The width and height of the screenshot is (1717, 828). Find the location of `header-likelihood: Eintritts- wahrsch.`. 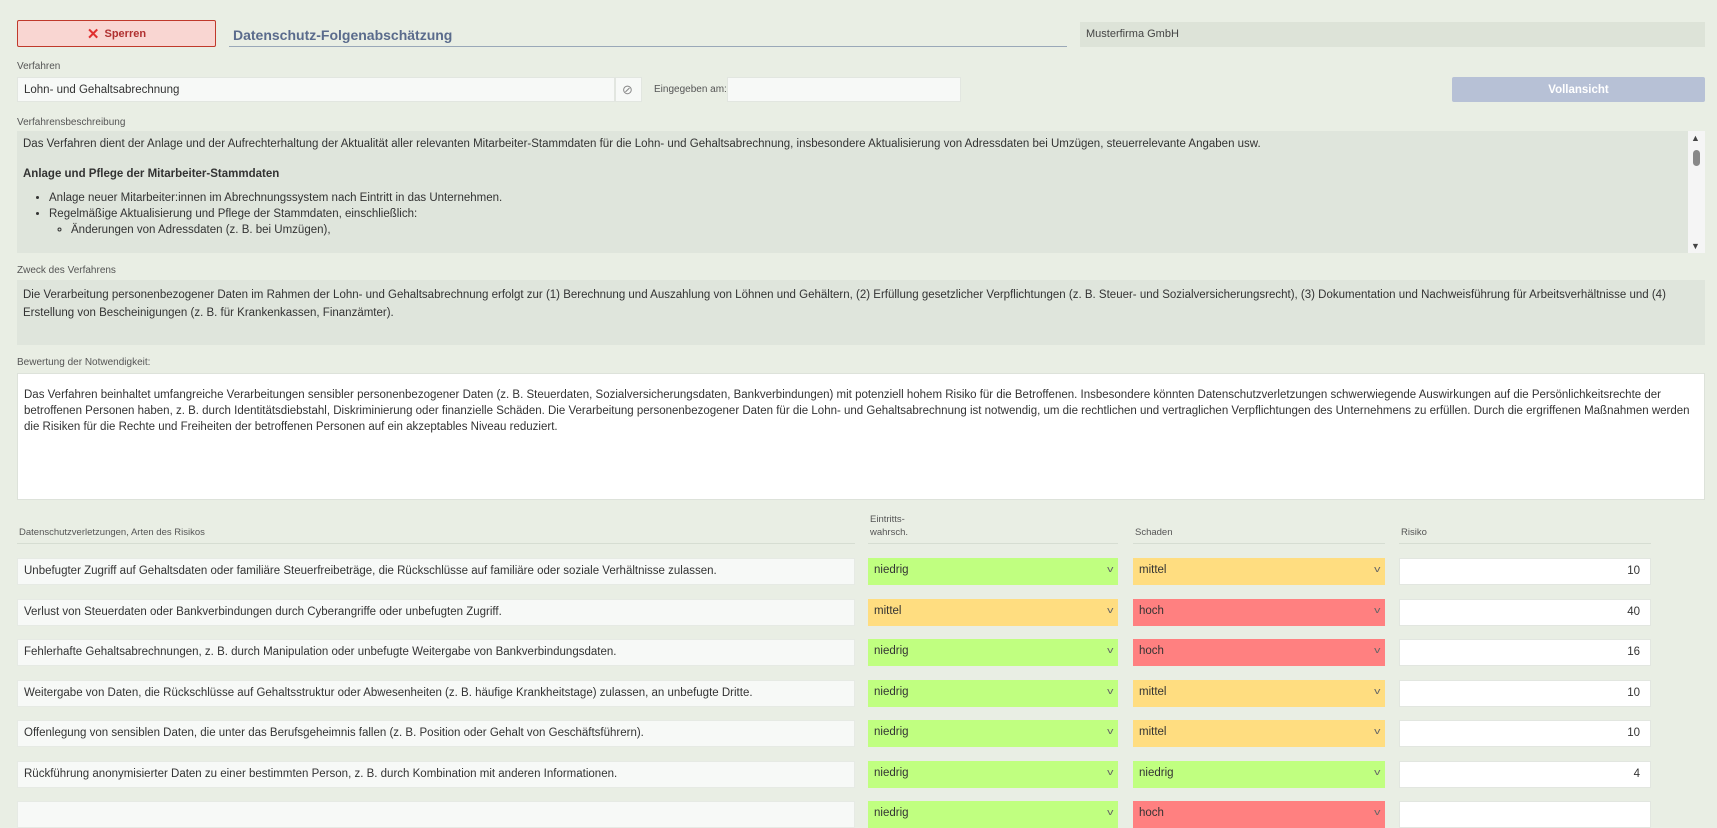

header-likelihood: Eintritts- wahrsch. is located at coordinates (993, 529).